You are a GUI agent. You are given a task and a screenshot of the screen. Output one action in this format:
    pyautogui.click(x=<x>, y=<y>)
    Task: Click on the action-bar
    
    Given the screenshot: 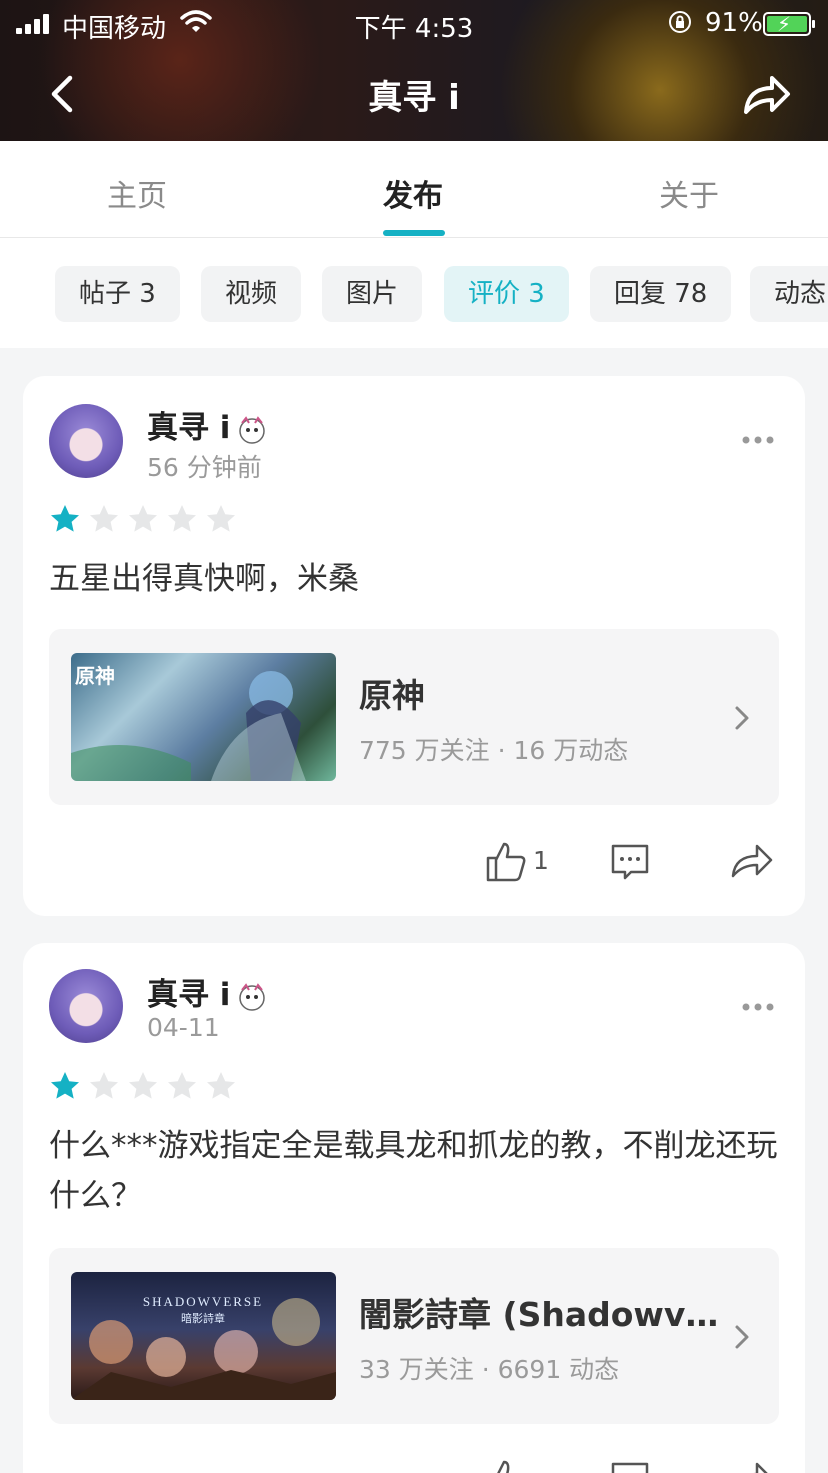 What is the action you would take?
    pyautogui.click(x=414, y=1465)
    